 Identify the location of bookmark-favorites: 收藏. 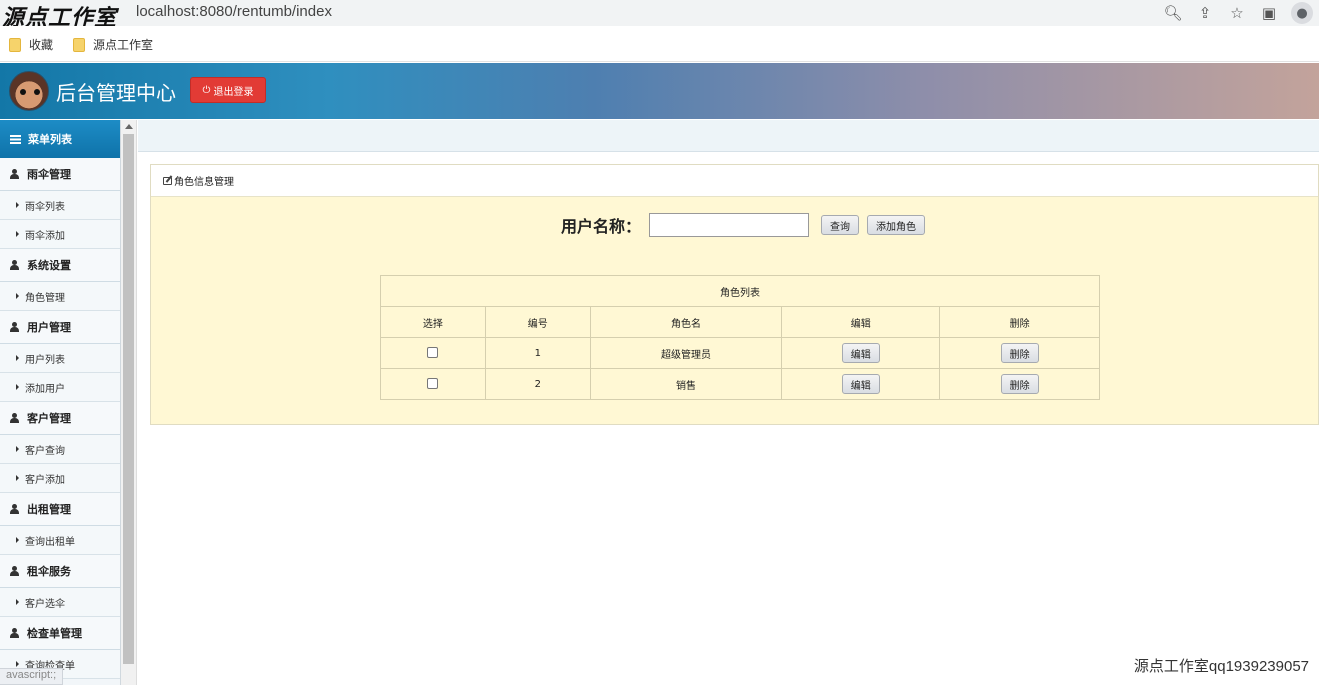
(31, 44).